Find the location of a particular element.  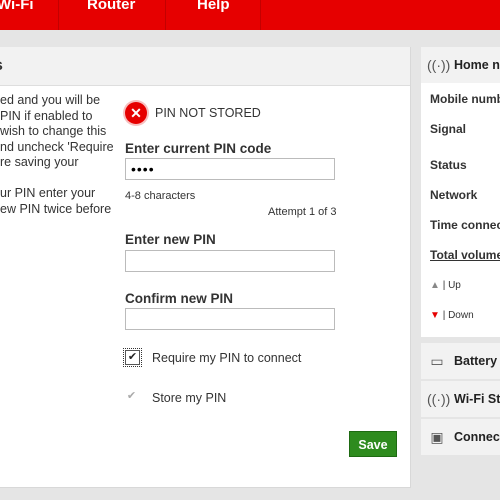

battery-header: ▭ Battery is located at coordinates (460, 361).